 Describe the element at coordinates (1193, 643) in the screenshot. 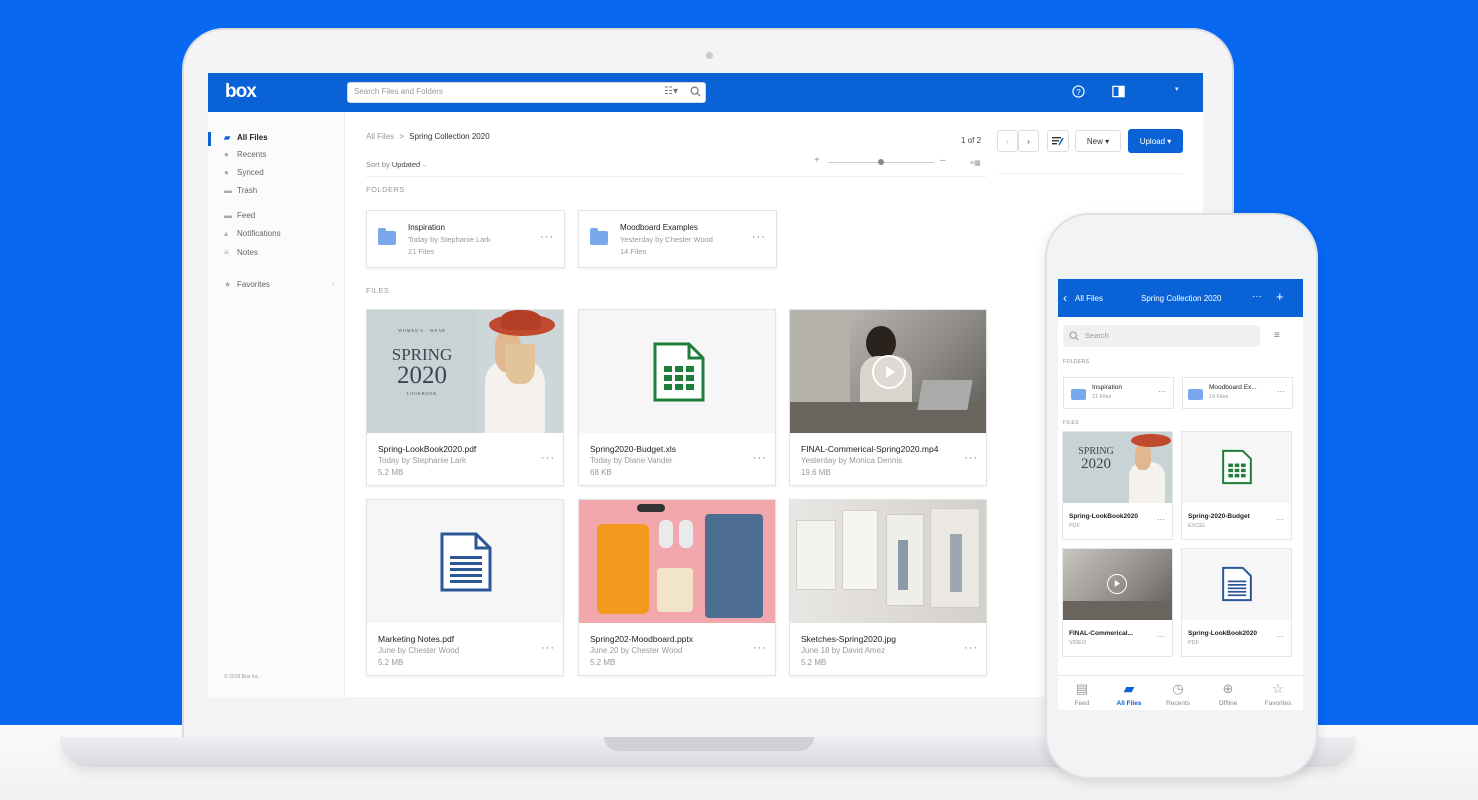

I see `file-type: PDF` at that location.